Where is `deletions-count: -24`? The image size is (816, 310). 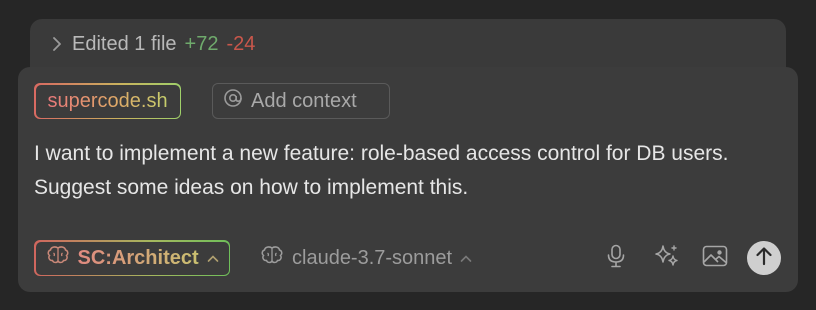 deletions-count: -24 is located at coordinates (241, 43).